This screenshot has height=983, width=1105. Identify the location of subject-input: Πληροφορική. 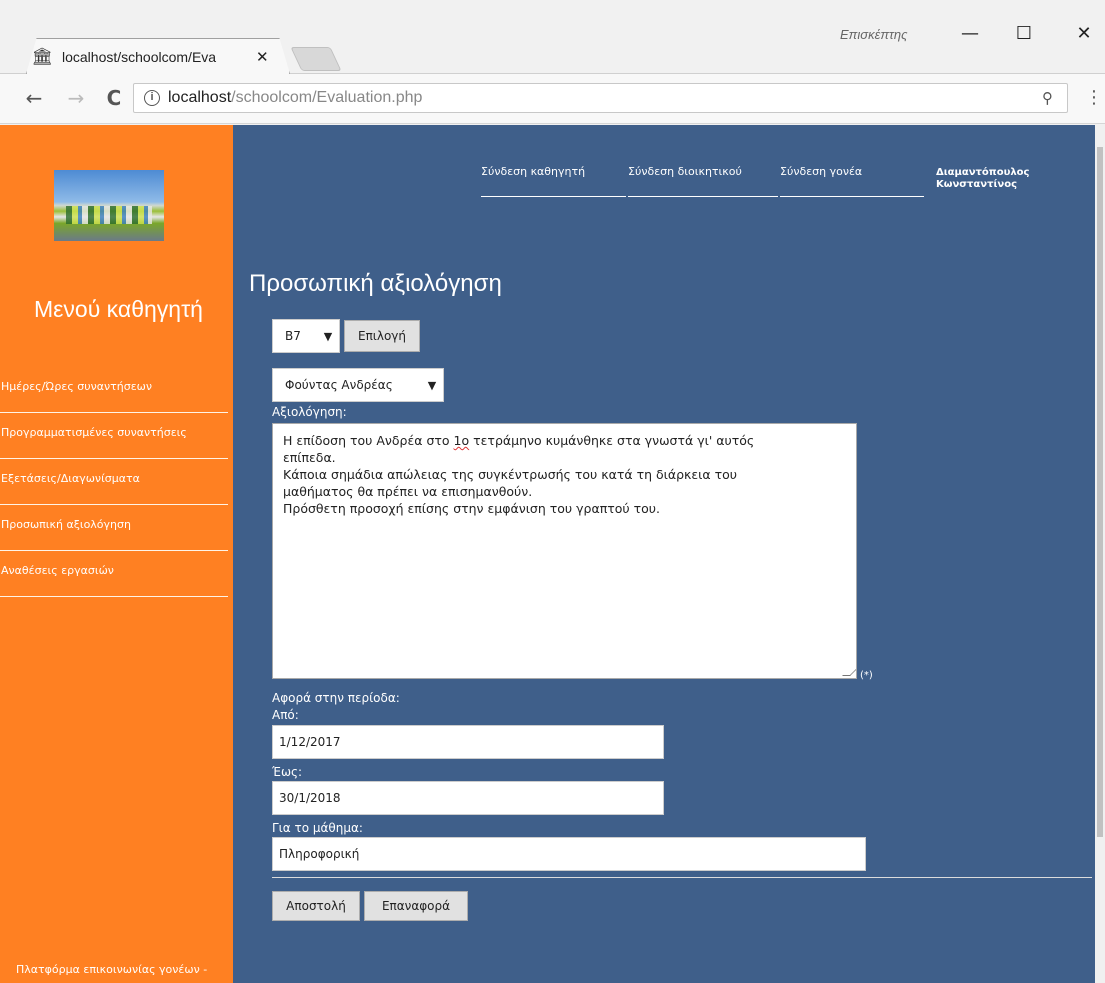
(569, 854).